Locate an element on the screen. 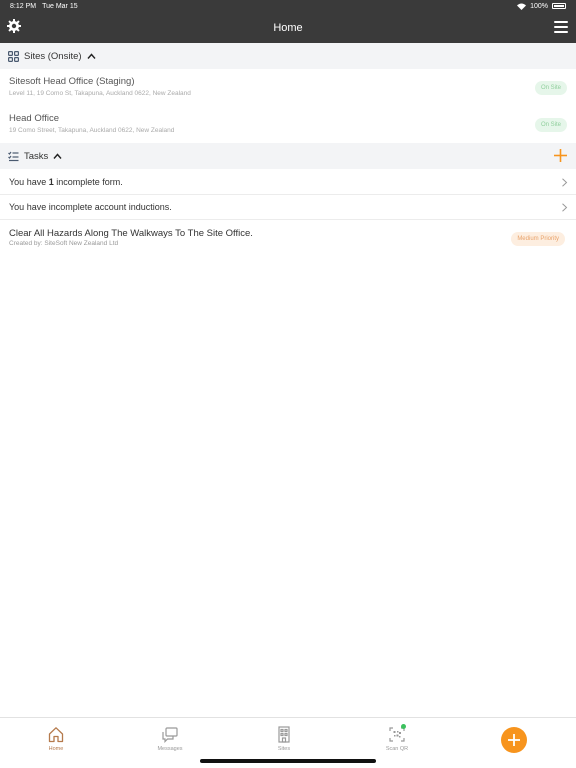  incomplete-inductions-row: You have incomplete account inductions. is located at coordinates (288, 207).